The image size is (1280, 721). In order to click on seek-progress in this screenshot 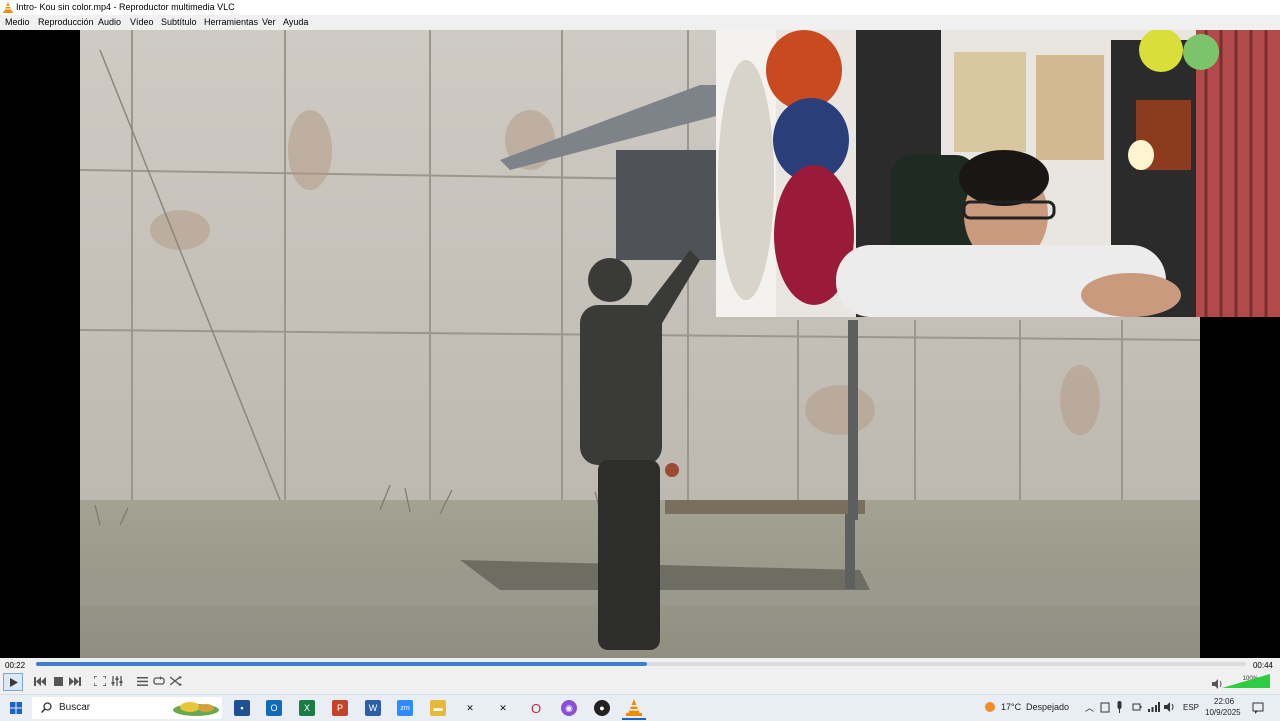, I will do `click(342, 664)`.